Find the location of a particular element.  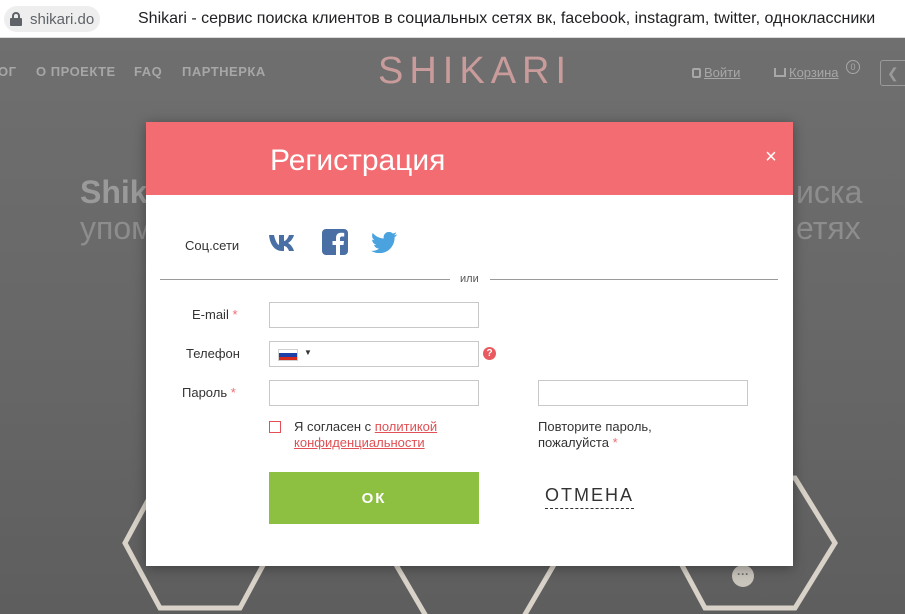

address-bar: shikari.do is located at coordinates (52, 19).